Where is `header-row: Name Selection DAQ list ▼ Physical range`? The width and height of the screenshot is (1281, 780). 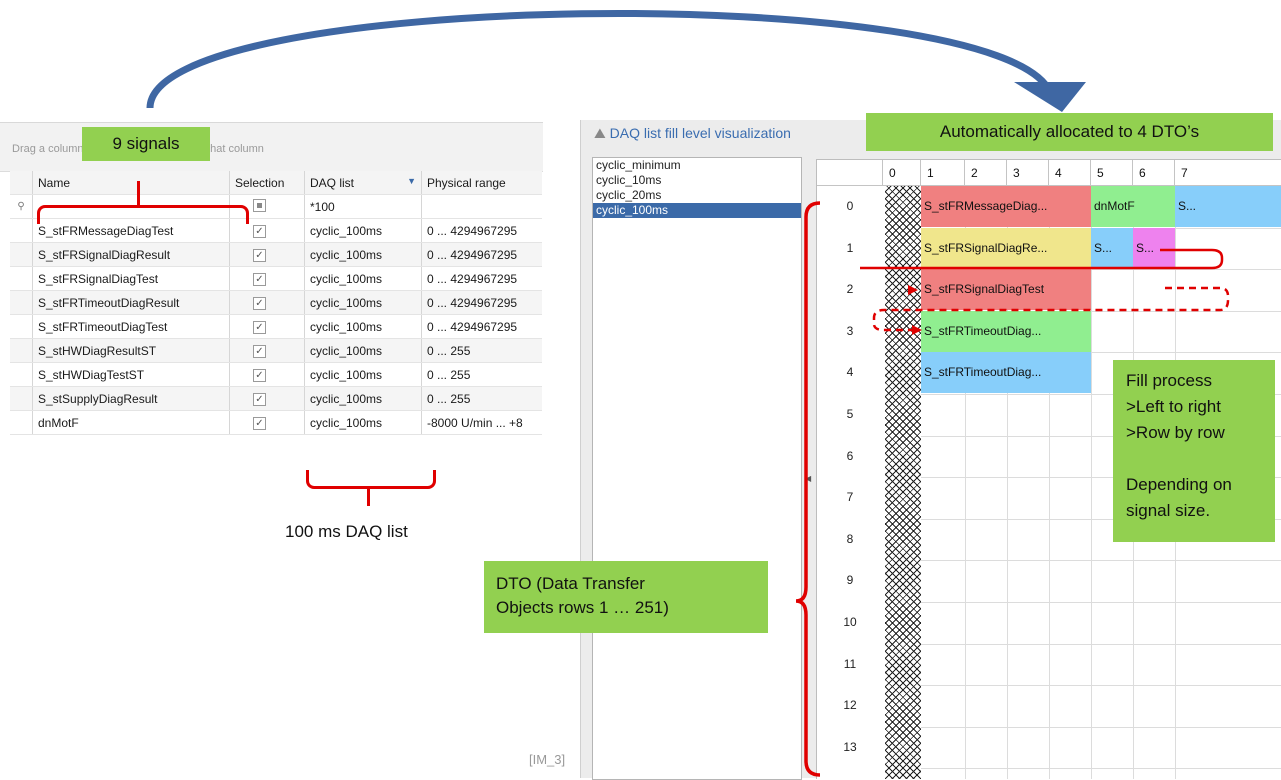 header-row: Name Selection DAQ list ▼ Physical range is located at coordinates (276, 183).